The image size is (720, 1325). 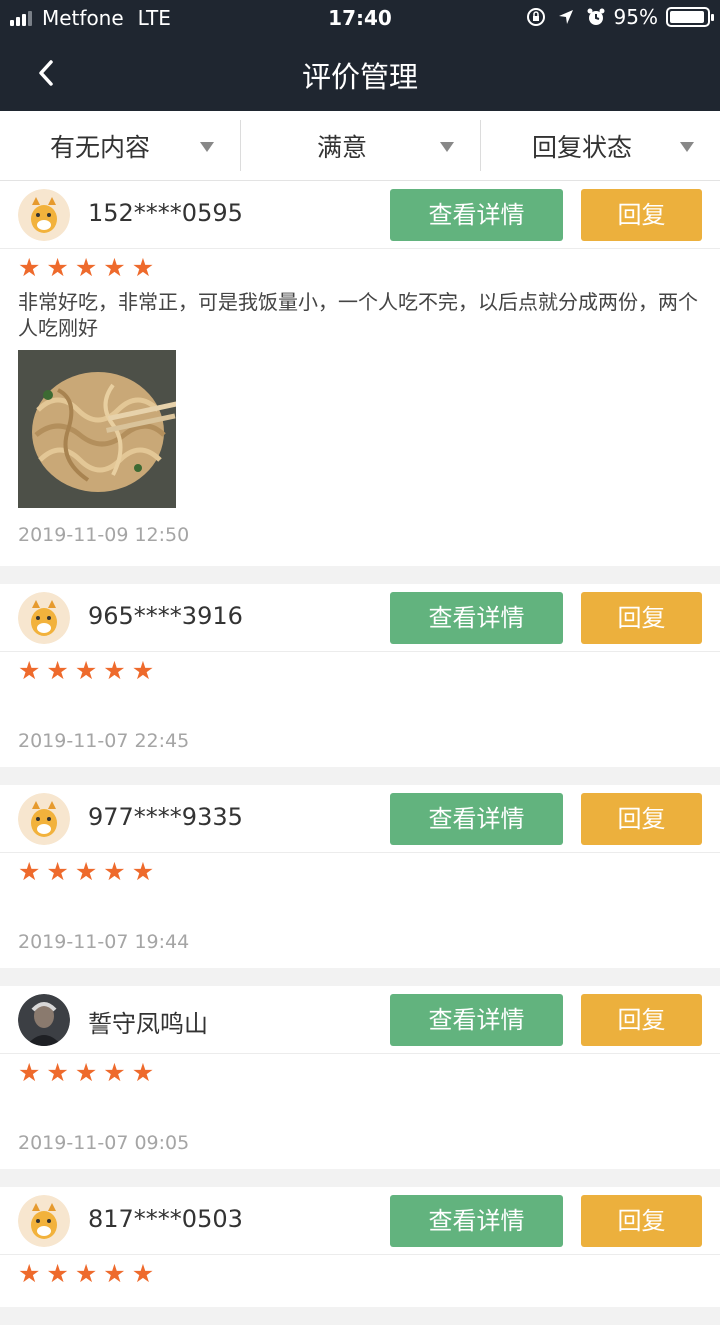 What do you see at coordinates (360, 903) in the screenshot?
I see `review-body: ★ ★ ★ ★ ★ 2019-11-07 19:44` at bounding box center [360, 903].